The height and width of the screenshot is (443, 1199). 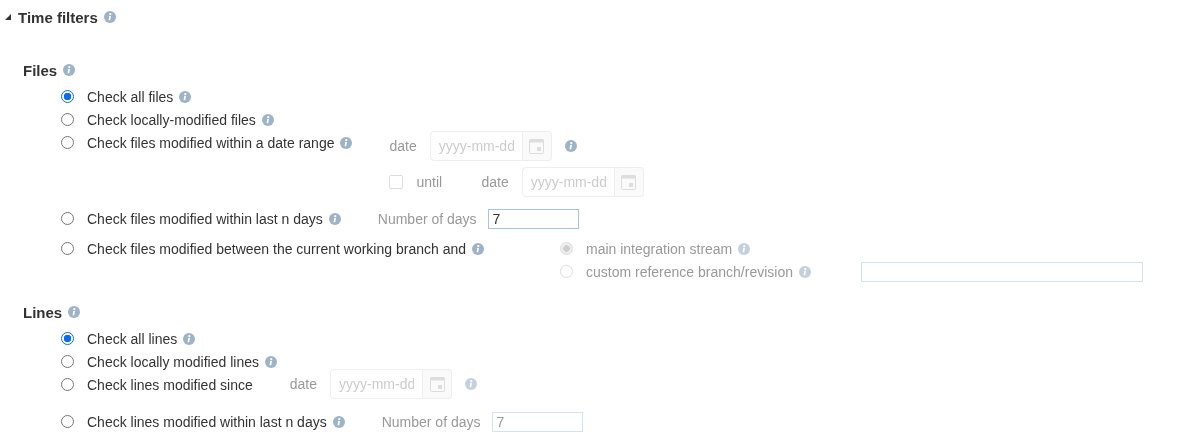 What do you see at coordinates (40, 70) in the screenshot?
I see `group-title: Files` at bounding box center [40, 70].